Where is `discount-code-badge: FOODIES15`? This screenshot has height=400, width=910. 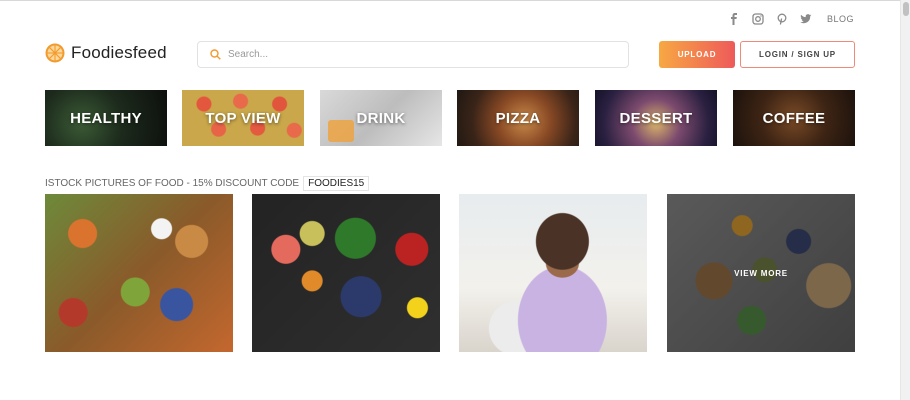 discount-code-badge: FOODIES15 is located at coordinates (336, 183).